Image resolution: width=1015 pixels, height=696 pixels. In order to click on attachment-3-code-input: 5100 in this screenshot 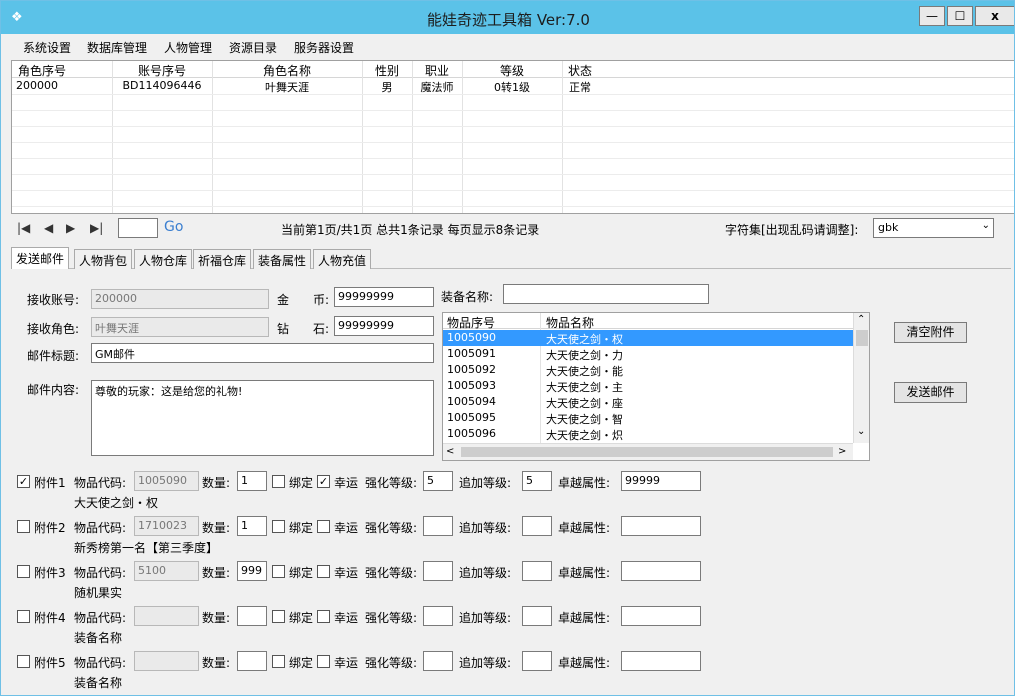, I will do `click(166, 571)`.